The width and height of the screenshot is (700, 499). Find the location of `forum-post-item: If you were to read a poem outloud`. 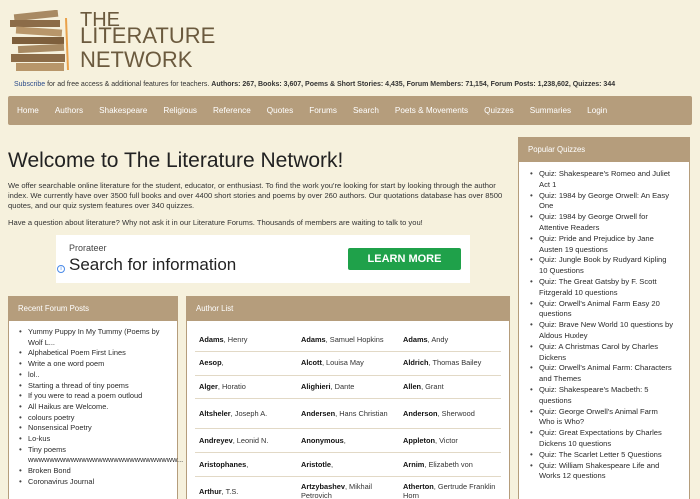

forum-post-item: If you were to read a poem outloud is located at coordinates (94, 396).